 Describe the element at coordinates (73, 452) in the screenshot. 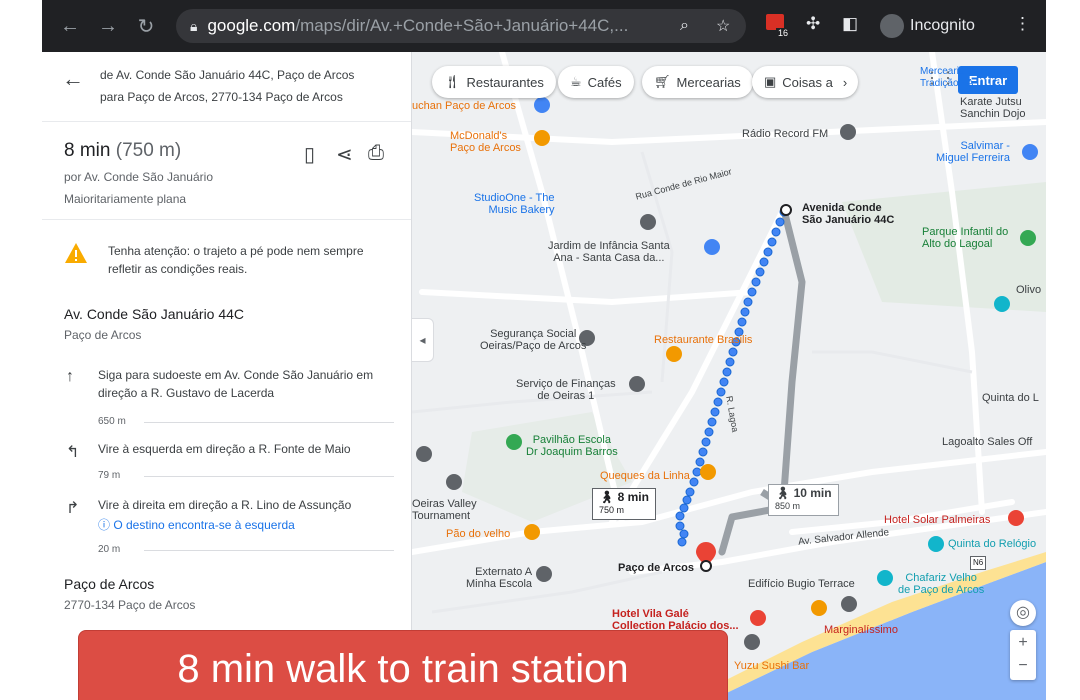

I see `turn-left-icon: ↰` at that location.